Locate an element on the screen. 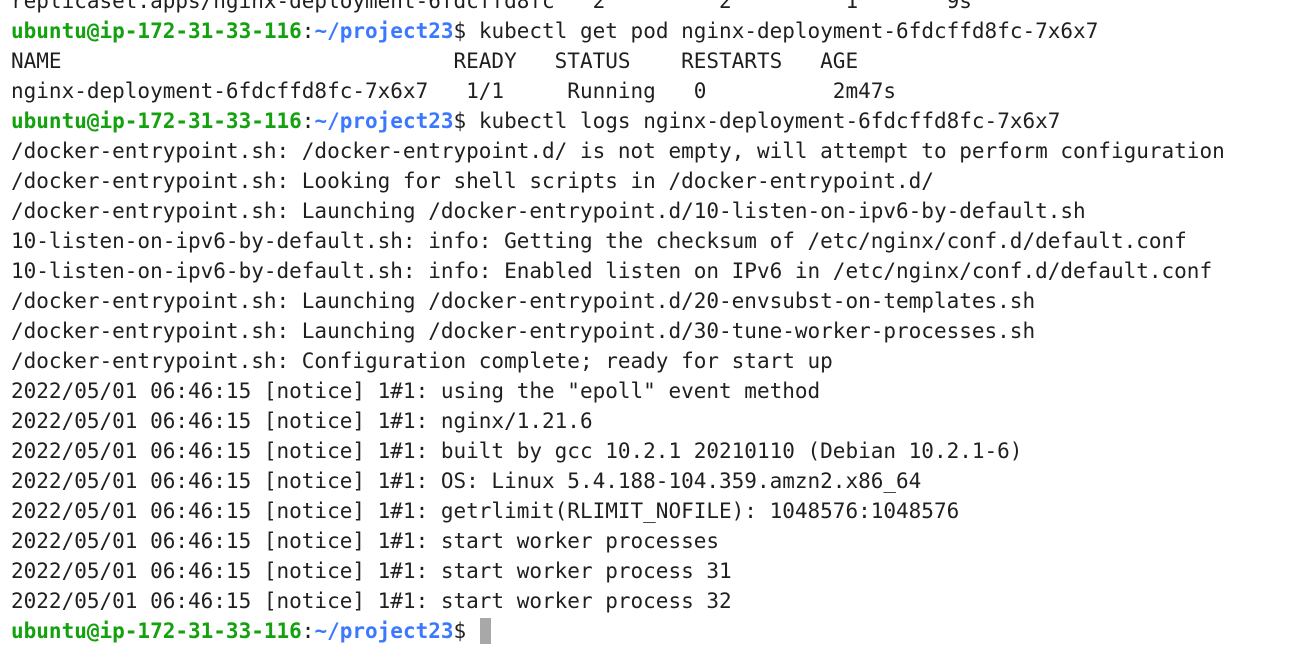  output-line: /docker-entrypoint.sh is located at coordinates (618, 151).